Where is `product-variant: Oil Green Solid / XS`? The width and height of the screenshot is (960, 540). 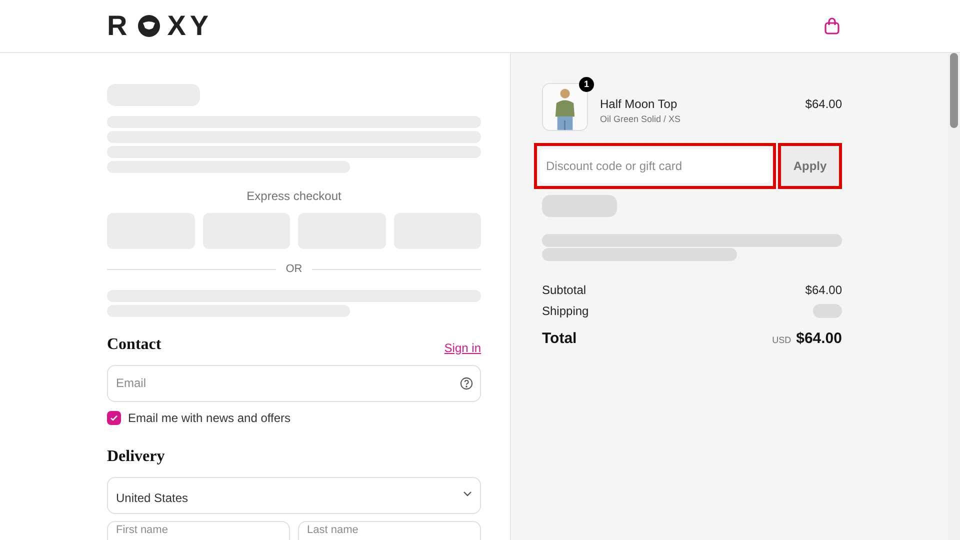
product-variant: Oil Green Solid / XS is located at coordinates (641, 119).